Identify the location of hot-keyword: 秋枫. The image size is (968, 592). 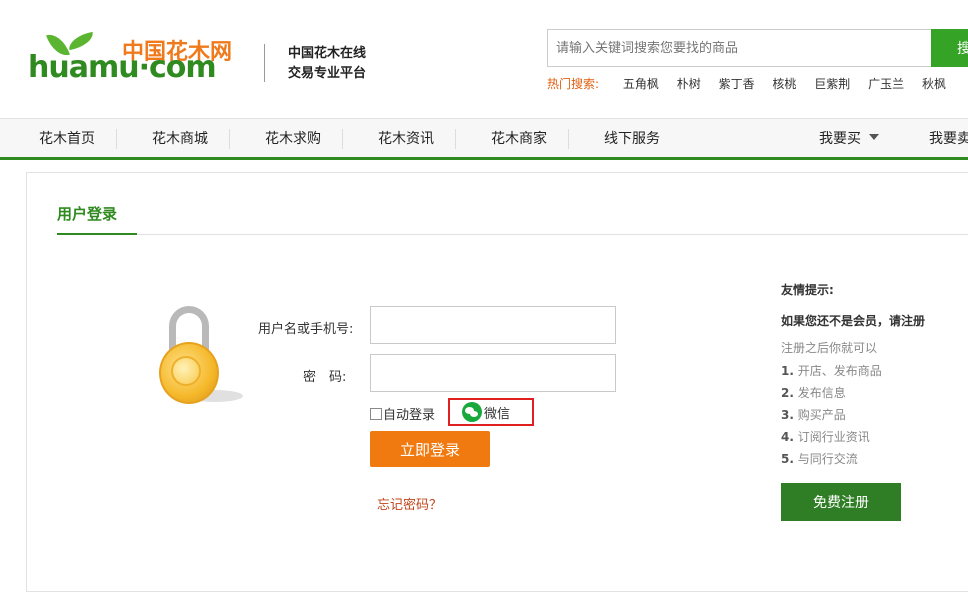
(934, 84).